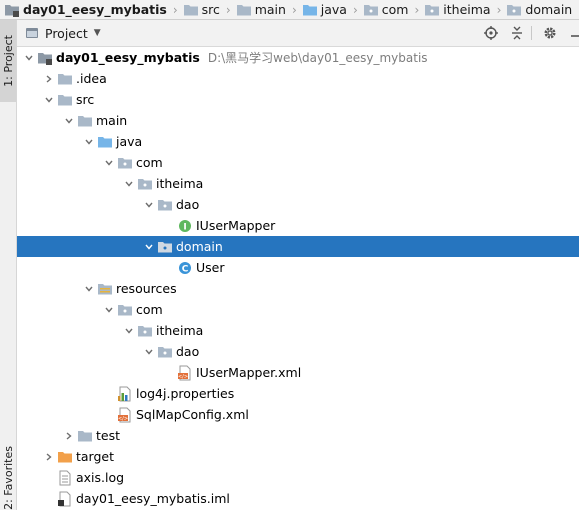 This screenshot has height=510, width=579. I want to click on hide-icon, so click(573, 33).